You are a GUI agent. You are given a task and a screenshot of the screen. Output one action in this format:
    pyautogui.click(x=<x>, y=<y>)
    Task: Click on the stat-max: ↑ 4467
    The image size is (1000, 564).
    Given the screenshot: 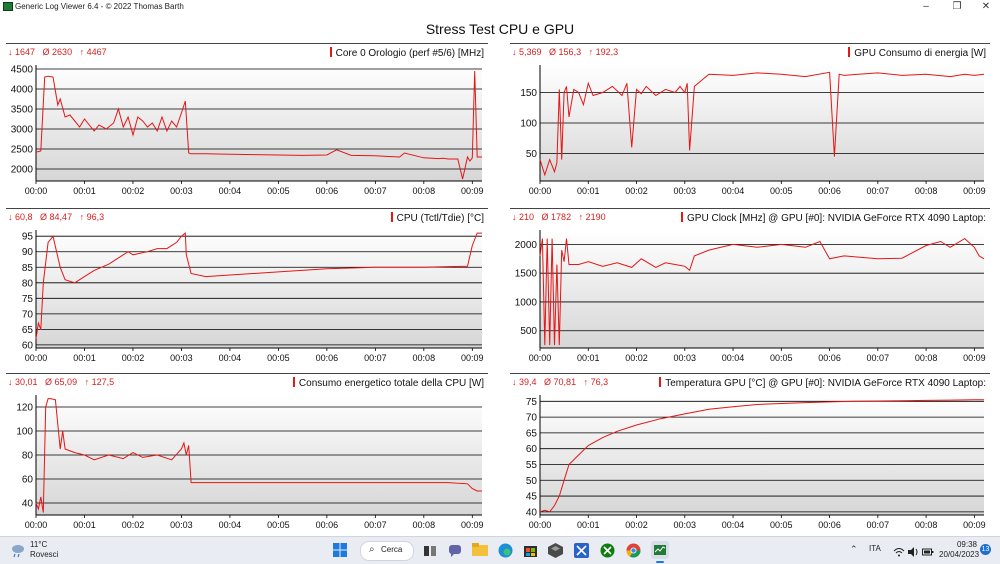 What is the action you would take?
    pyautogui.click(x=93, y=52)
    